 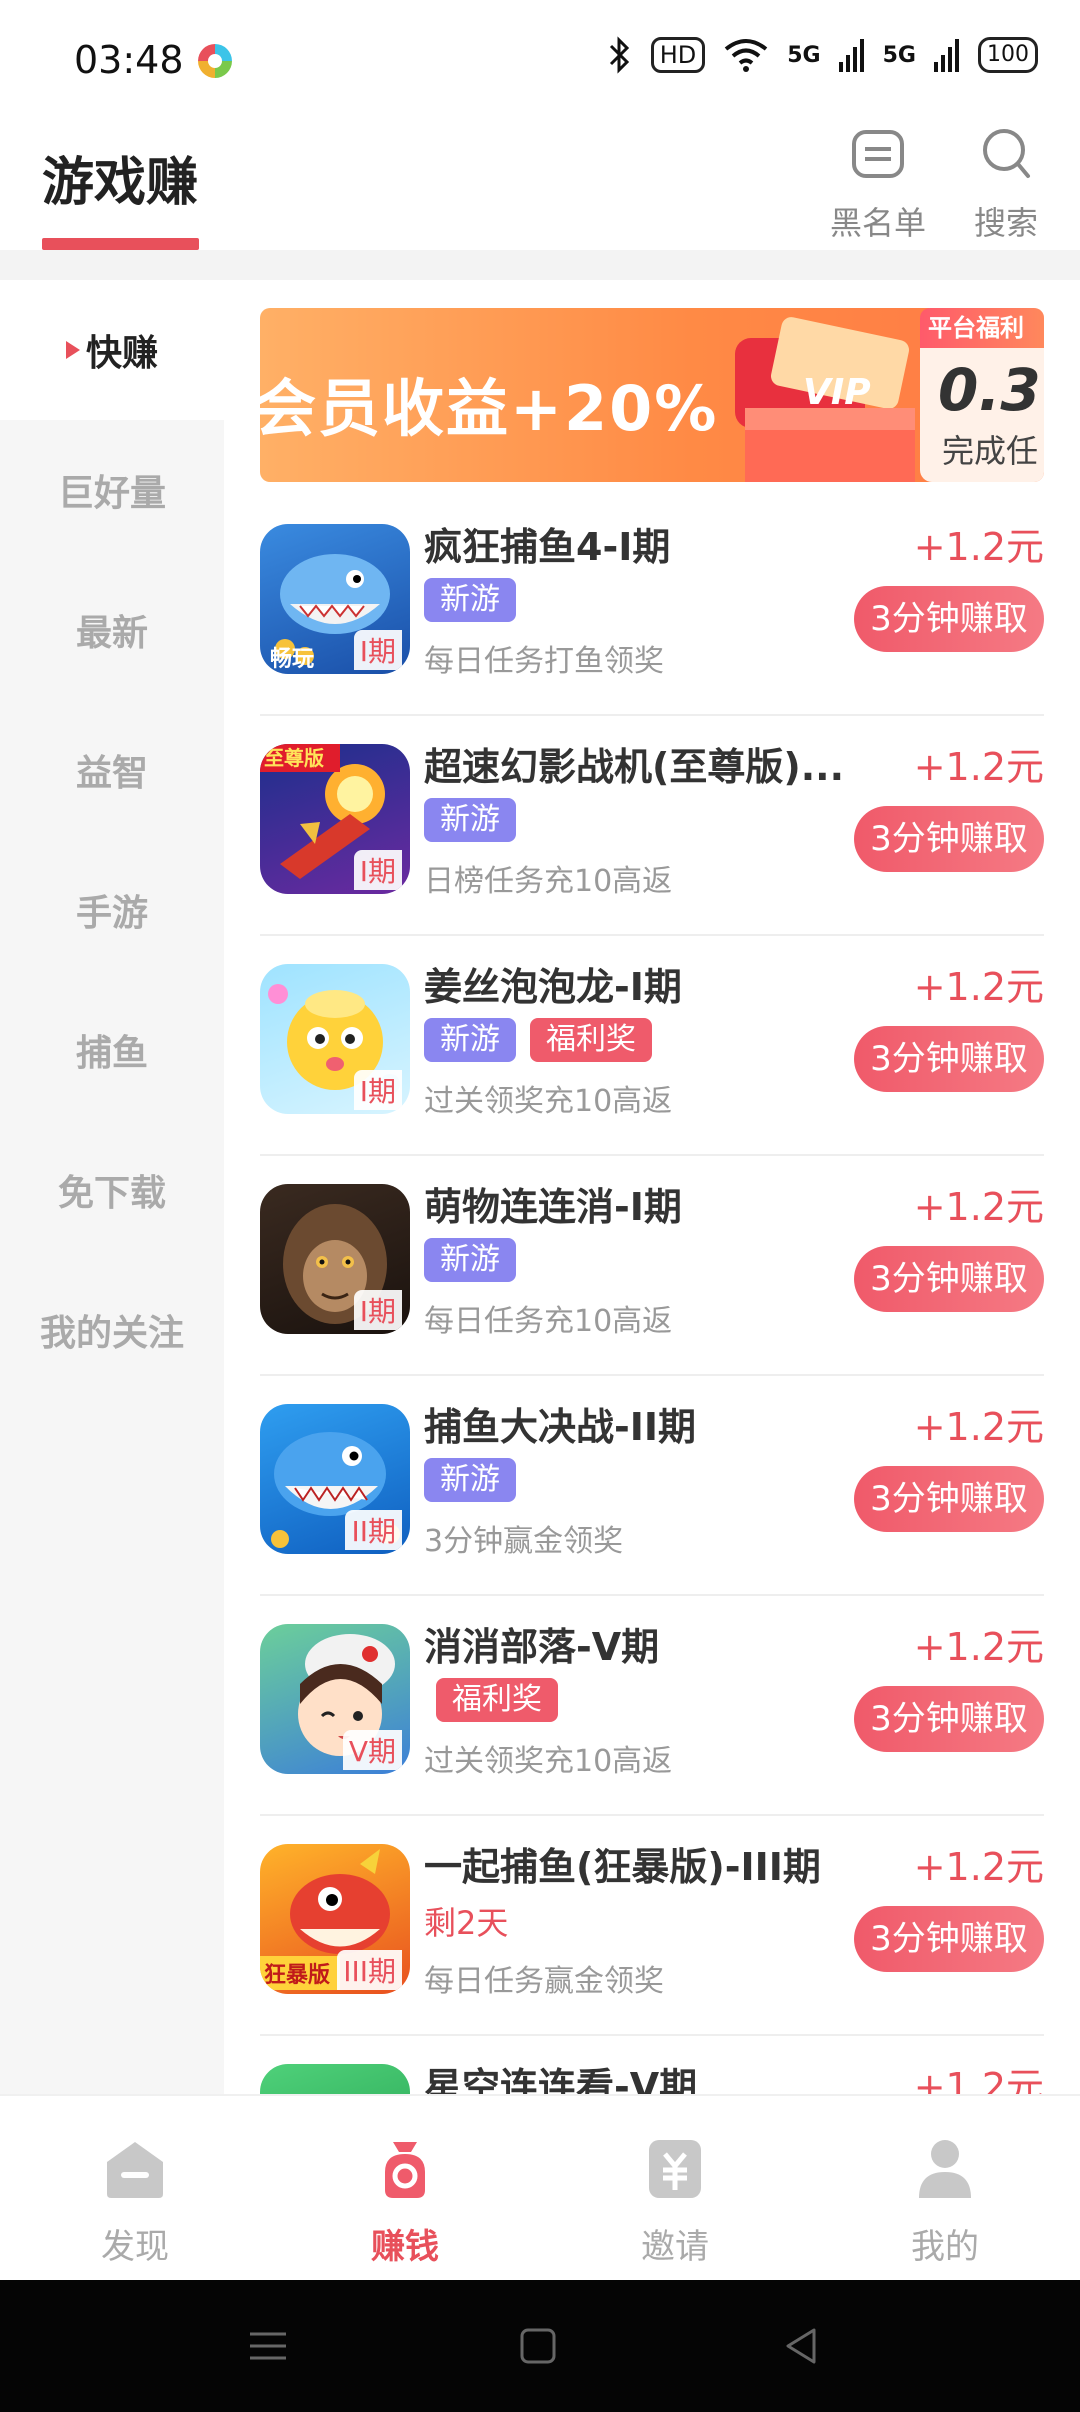 I want to click on game-row: V期 消消部落-V期 福利奖 过关领奖充10高返 +1.2元 3分钟赚取, so click(x=652, y=1706).